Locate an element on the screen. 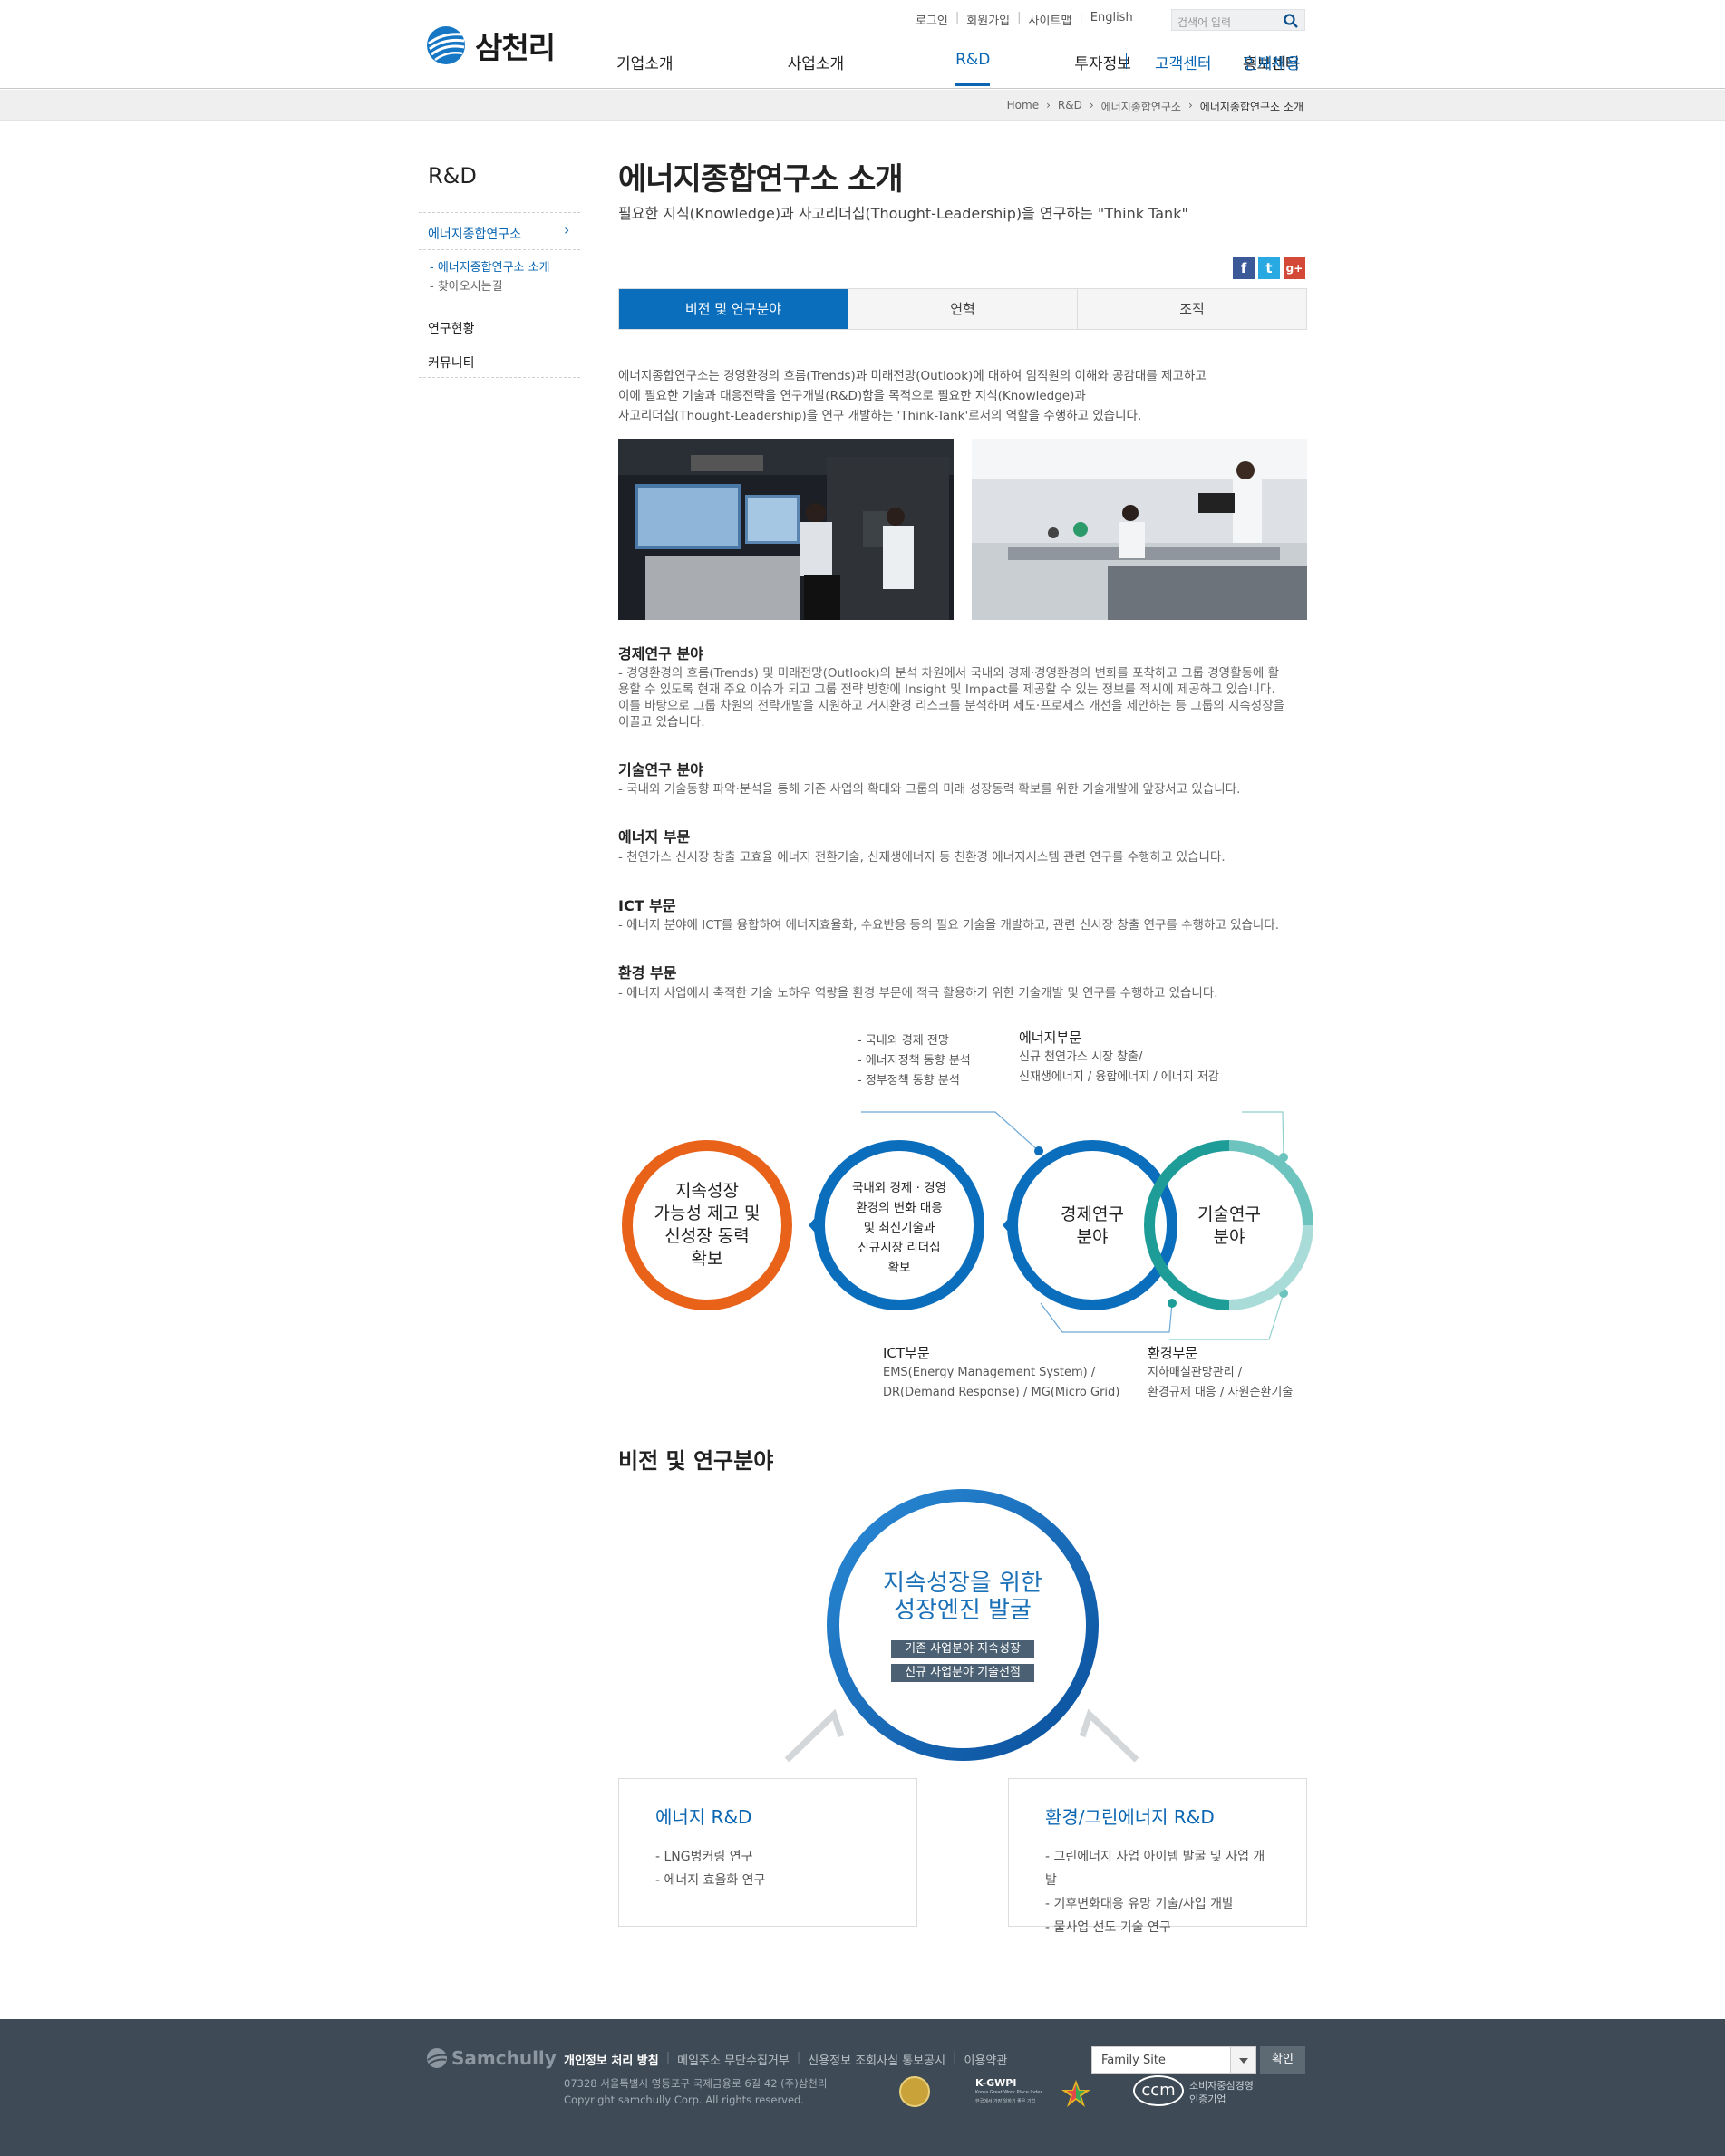  section-title-economy: 경제연구 분야 is located at coordinates (660, 653).